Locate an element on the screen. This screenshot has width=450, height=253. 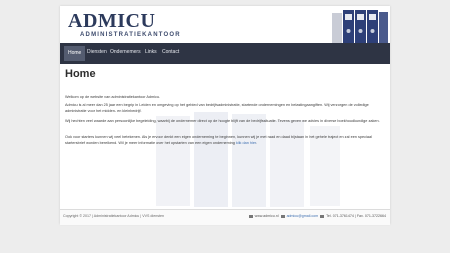
page-title: Home is located at coordinates (80, 74).